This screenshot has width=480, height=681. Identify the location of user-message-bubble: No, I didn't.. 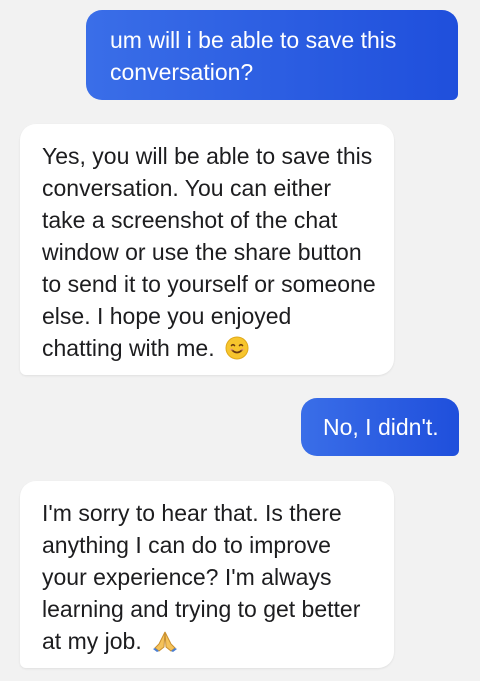
(380, 427).